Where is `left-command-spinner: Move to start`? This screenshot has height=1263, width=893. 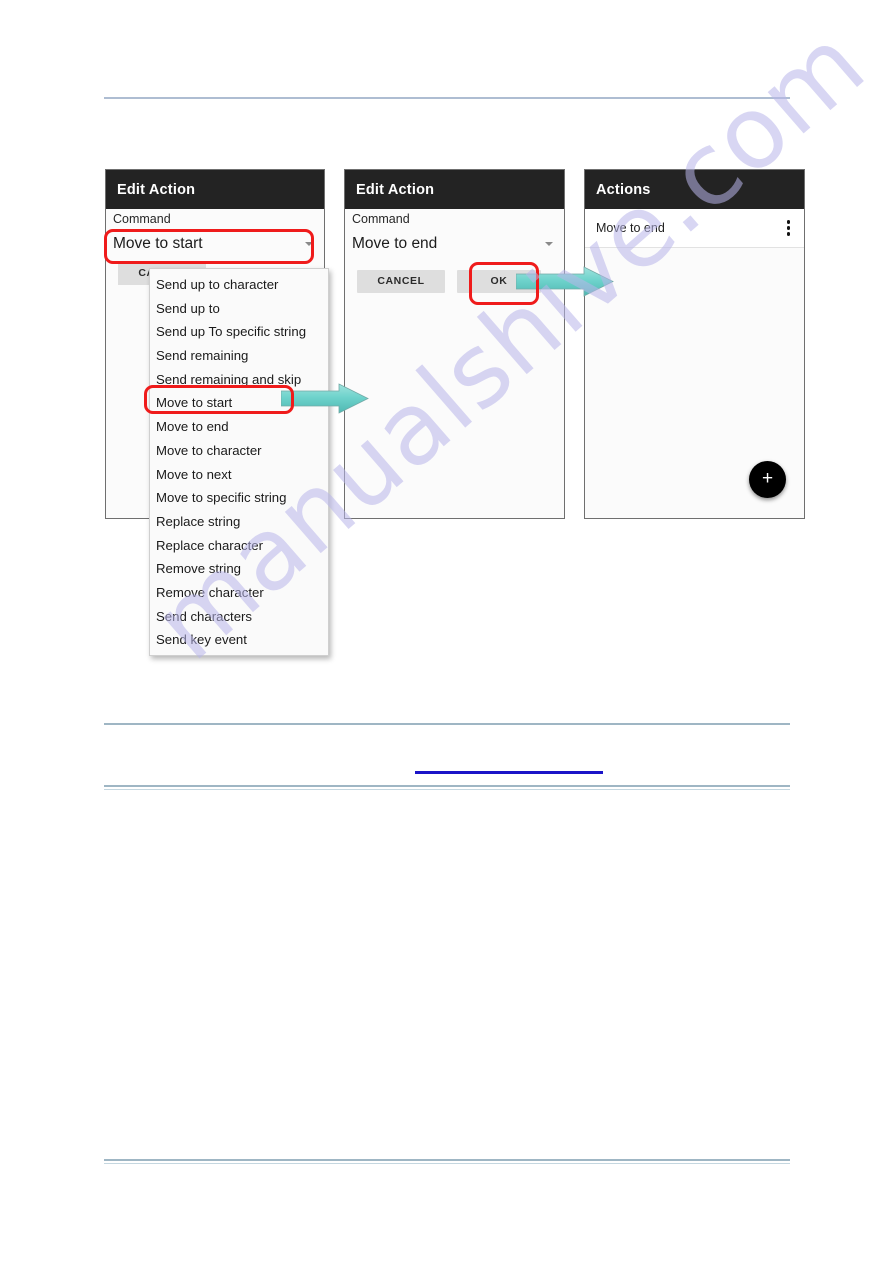 left-command-spinner: Move to start is located at coordinates (215, 244).